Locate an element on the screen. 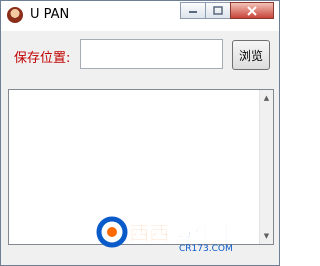 This screenshot has height=266, width=320. watermark-logo: 西西 软件园 CR173.COM is located at coordinates (164, 234).